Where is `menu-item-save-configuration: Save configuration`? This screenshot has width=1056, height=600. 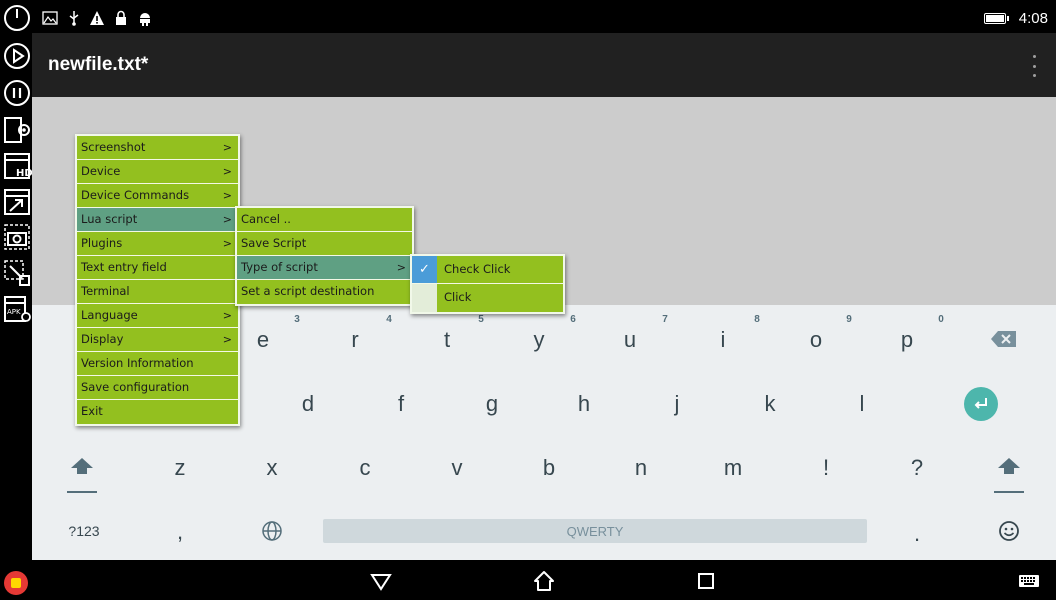
menu-item-save-configuration: Save configuration is located at coordinates (157, 388).